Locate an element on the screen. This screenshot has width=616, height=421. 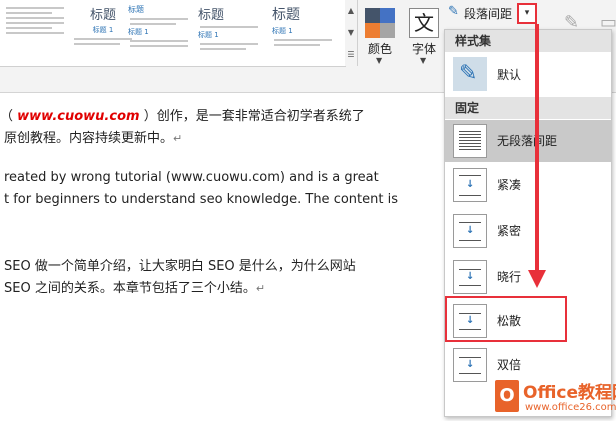
spacing-double-icon: ↓ is located at coordinates (470, 365).